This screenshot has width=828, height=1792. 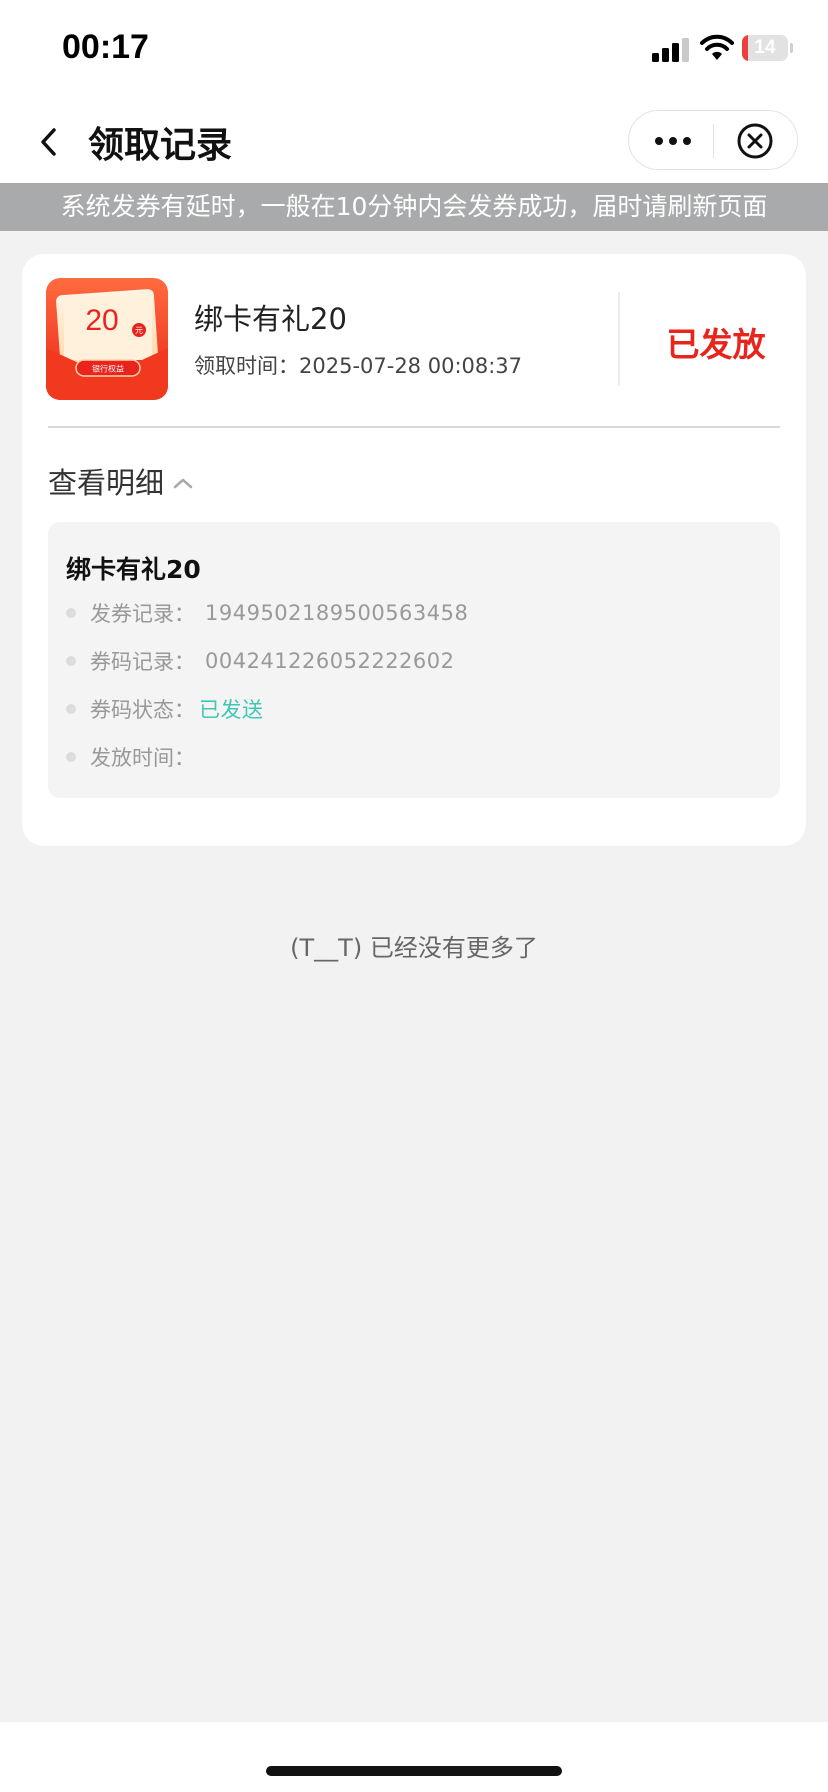 I want to click on record-time-label: 领取时间：, so click(x=246, y=366).